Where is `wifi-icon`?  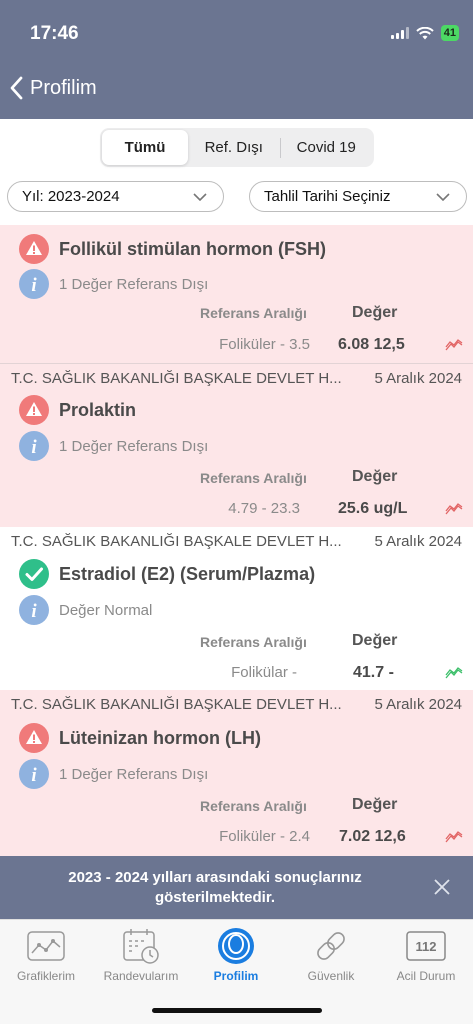 wifi-icon is located at coordinates (425, 32).